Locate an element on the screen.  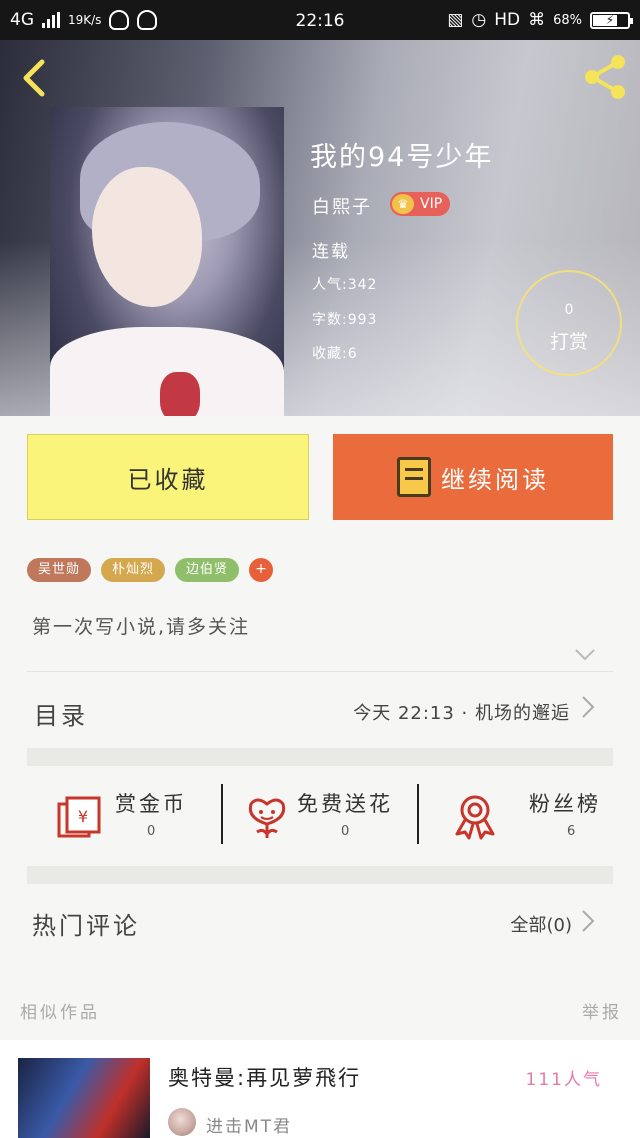
add-tag-button: + is located at coordinates (261, 570).